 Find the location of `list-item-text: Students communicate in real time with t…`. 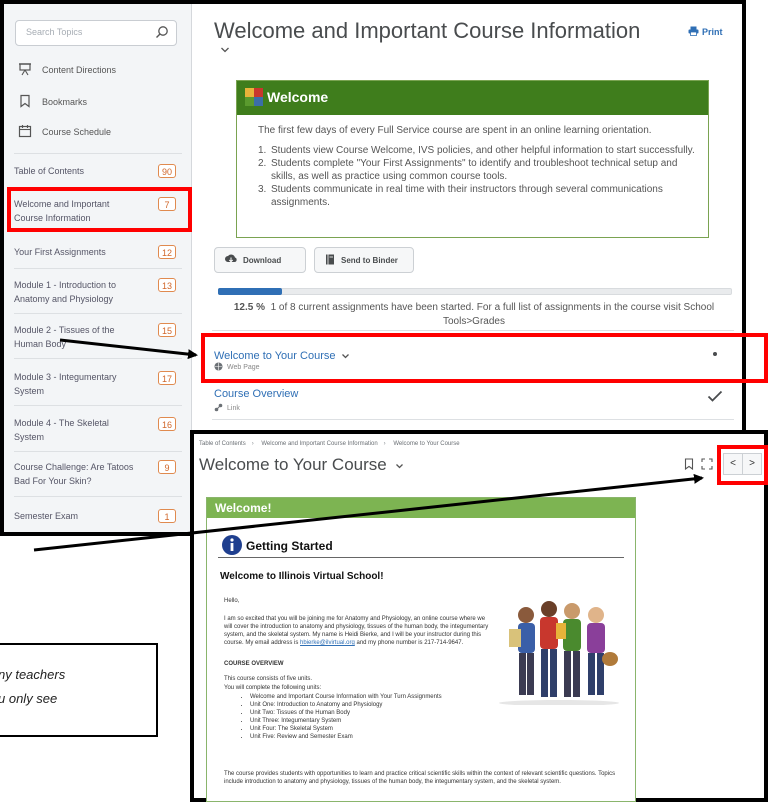

list-item-text: Students communicate in real time with t… is located at coordinates (467, 196).